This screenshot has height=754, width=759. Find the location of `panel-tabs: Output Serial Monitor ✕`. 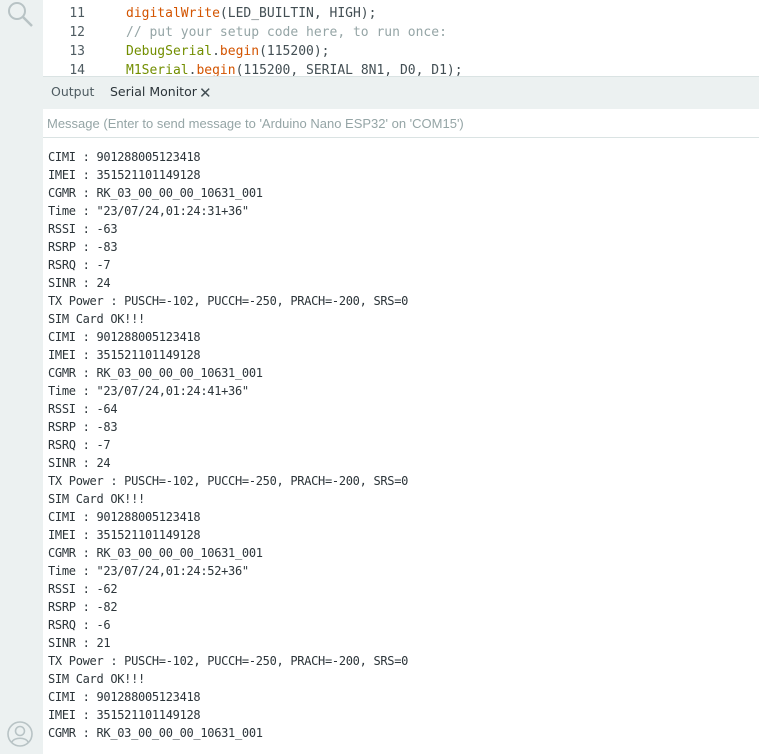

panel-tabs: Output Serial Monitor ✕ is located at coordinates (401, 93).